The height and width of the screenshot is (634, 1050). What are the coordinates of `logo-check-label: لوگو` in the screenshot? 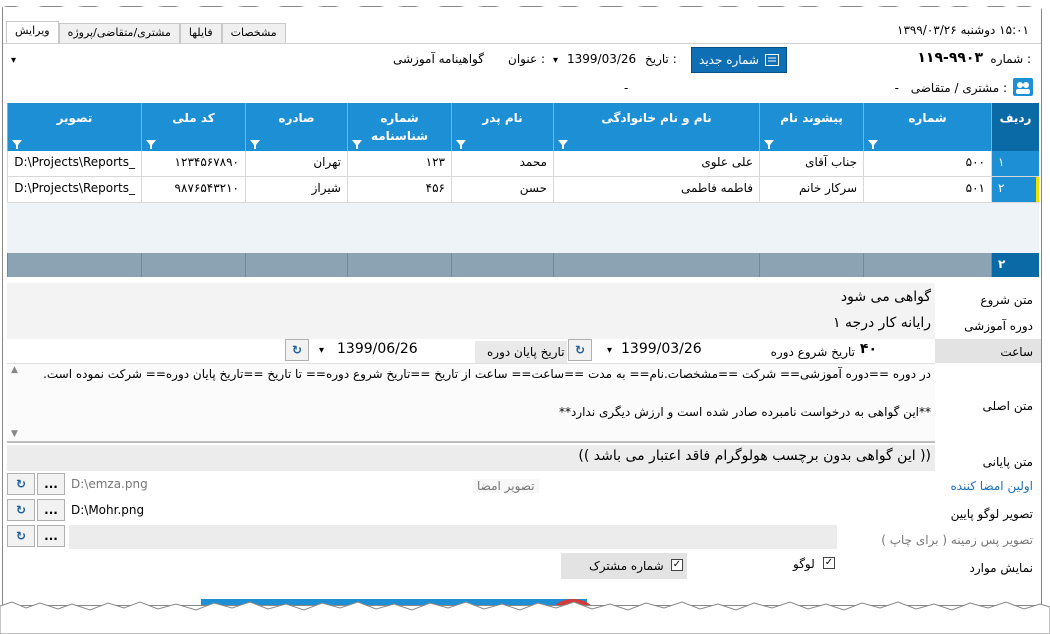 It's located at (804, 564).